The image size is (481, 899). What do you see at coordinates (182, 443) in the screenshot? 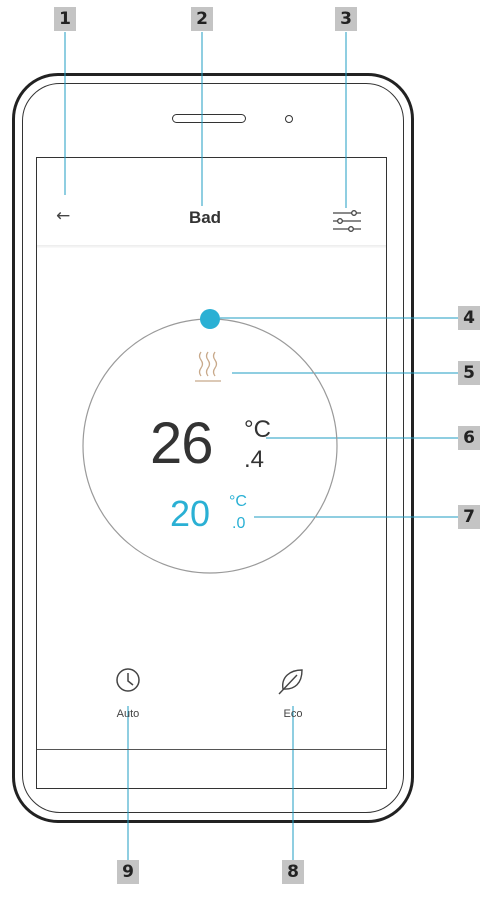
I see `current-temperature: 26` at bounding box center [182, 443].